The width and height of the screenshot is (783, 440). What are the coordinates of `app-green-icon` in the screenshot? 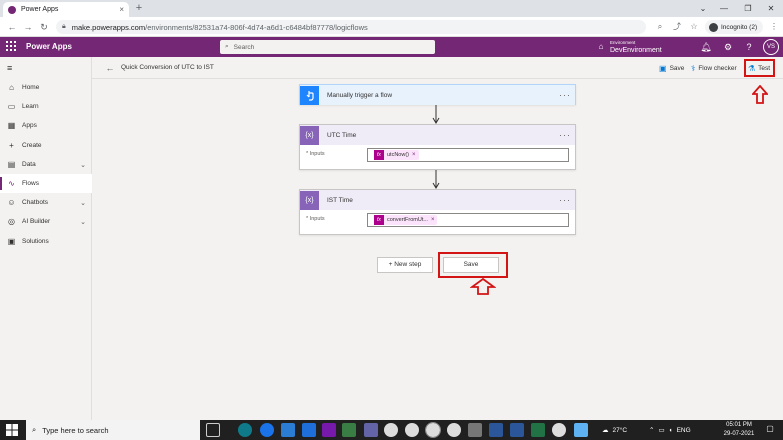 It's located at (349, 430).